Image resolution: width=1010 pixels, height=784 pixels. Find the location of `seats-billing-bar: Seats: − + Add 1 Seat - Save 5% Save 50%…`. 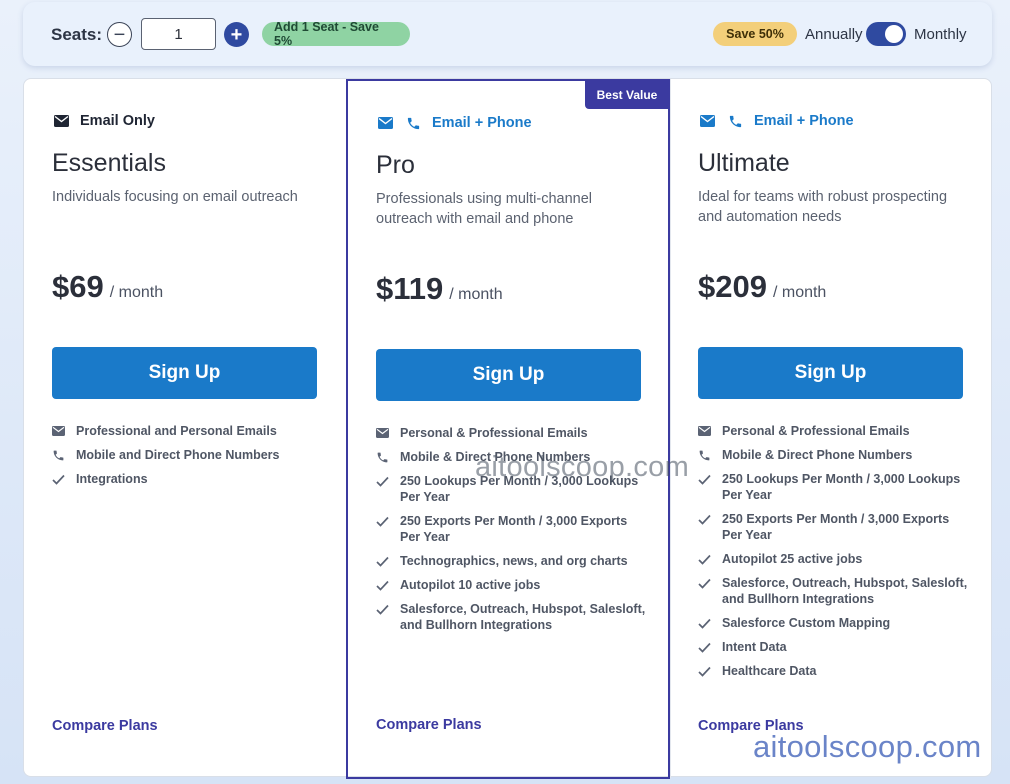

seats-billing-bar: Seats: − + Add 1 Seat - Save 5% Save 50%… is located at coordinates (507, 34).